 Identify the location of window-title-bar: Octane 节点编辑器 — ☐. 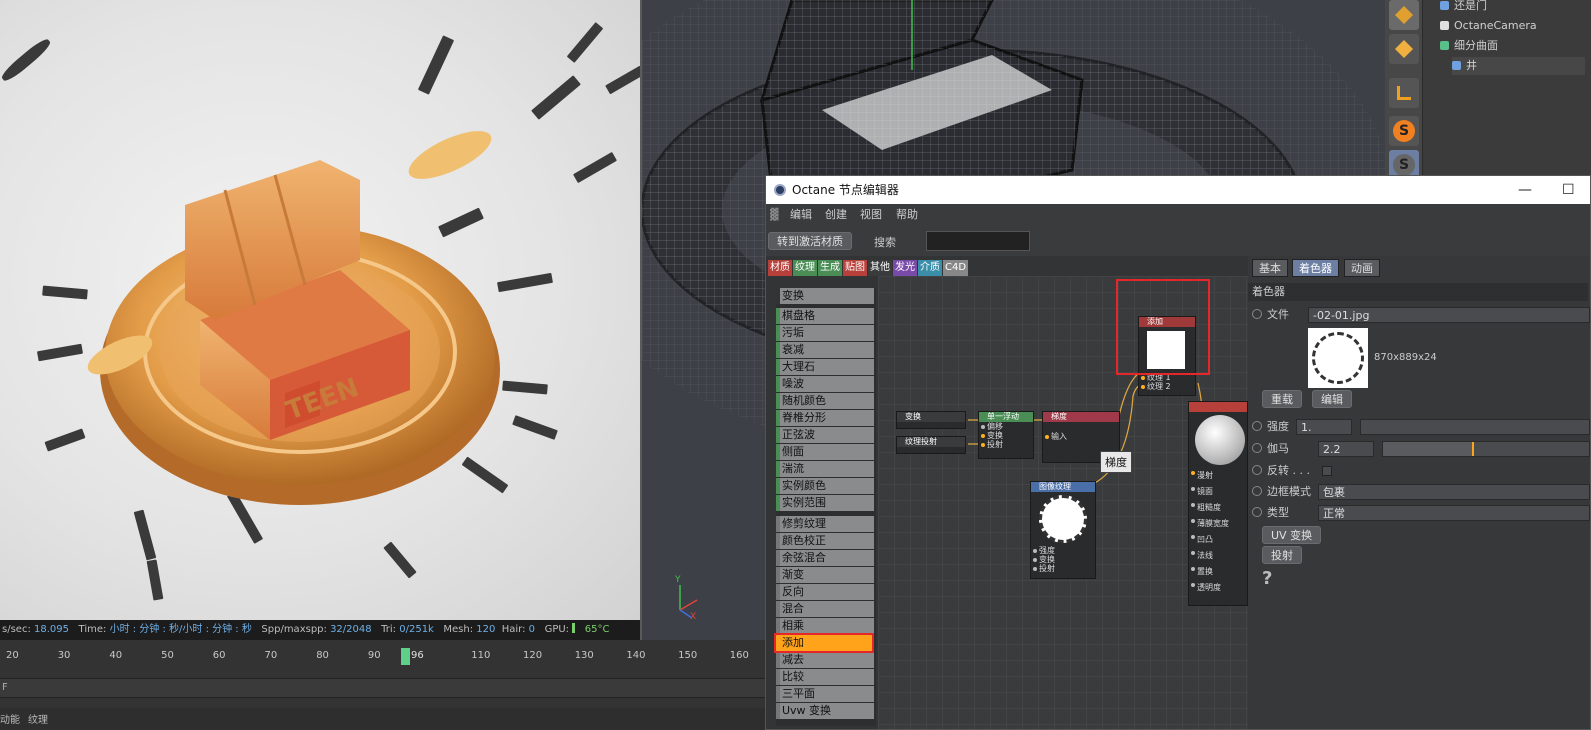
(1178, 190).